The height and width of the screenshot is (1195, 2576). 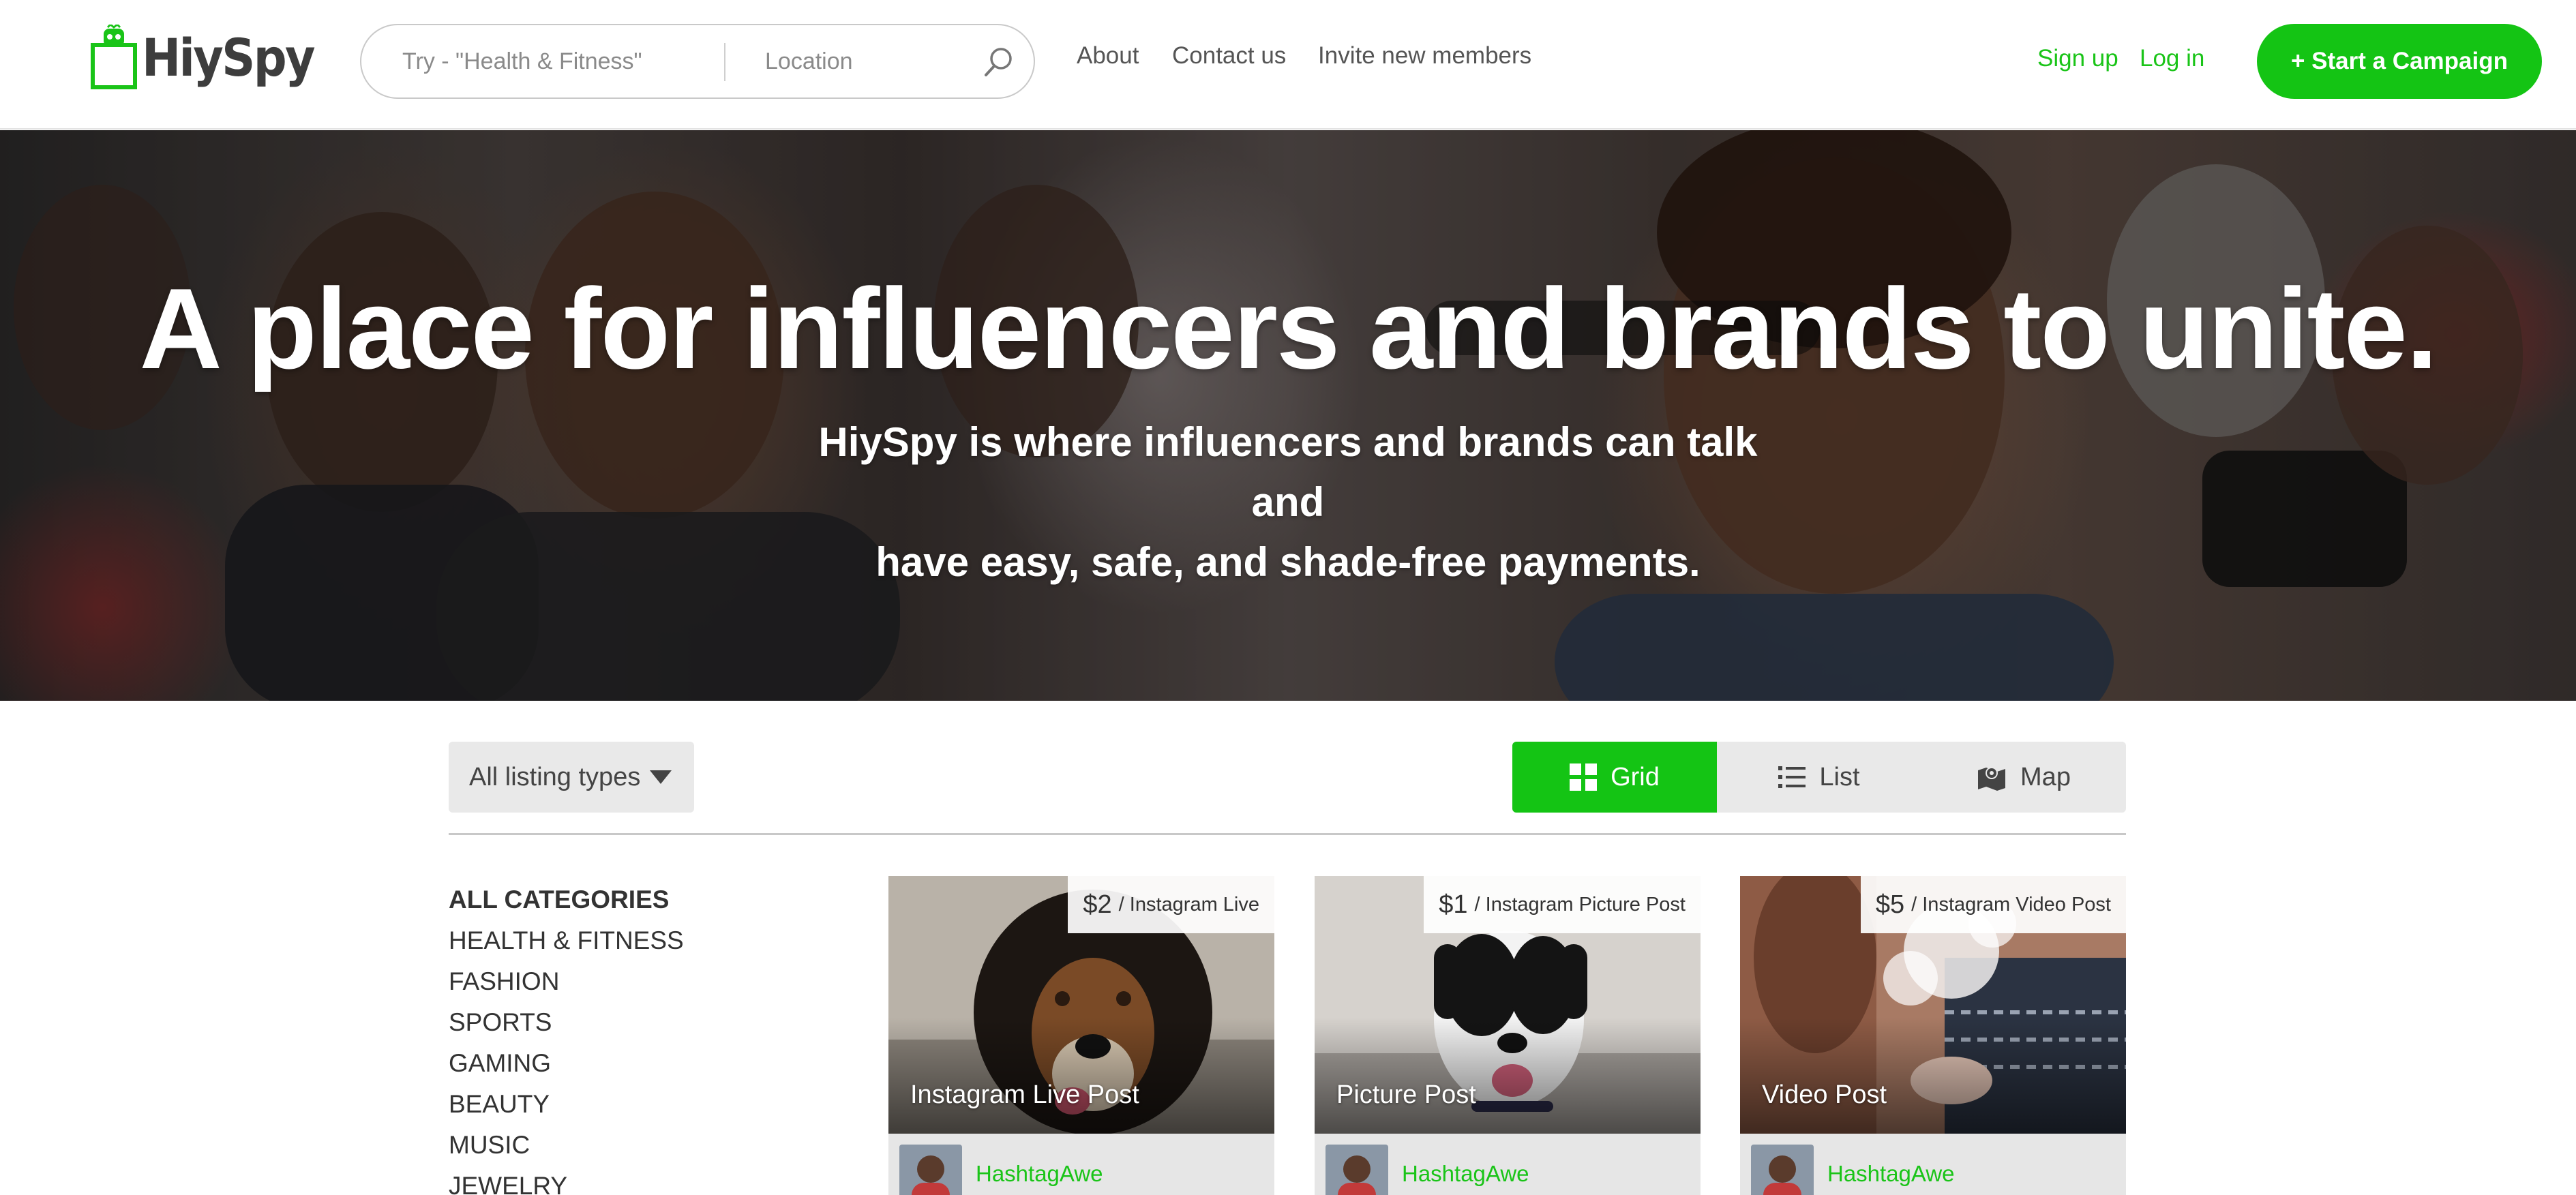 What do you see at coordinates (1824, 1095) in the screenshot?
I see `listing-title: Video Post` at bounding box center [1824, 1095].